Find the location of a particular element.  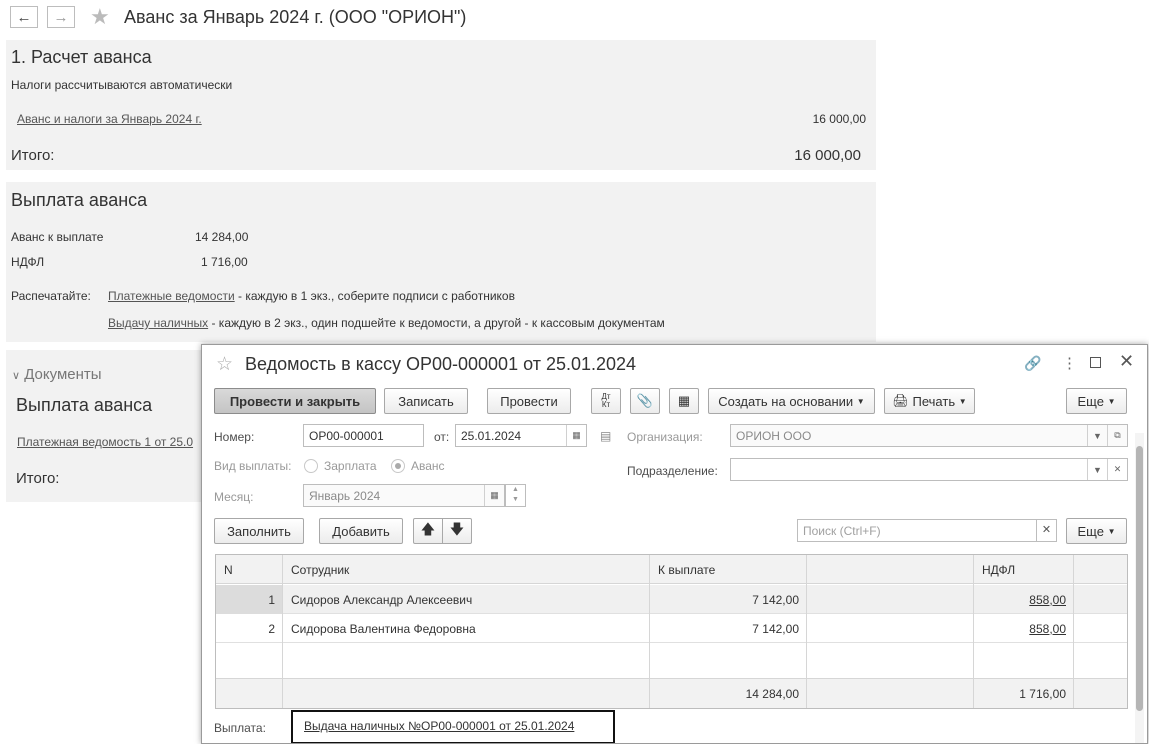

arrow-up-icon: 🡅 is located at coordinates (428, 529).